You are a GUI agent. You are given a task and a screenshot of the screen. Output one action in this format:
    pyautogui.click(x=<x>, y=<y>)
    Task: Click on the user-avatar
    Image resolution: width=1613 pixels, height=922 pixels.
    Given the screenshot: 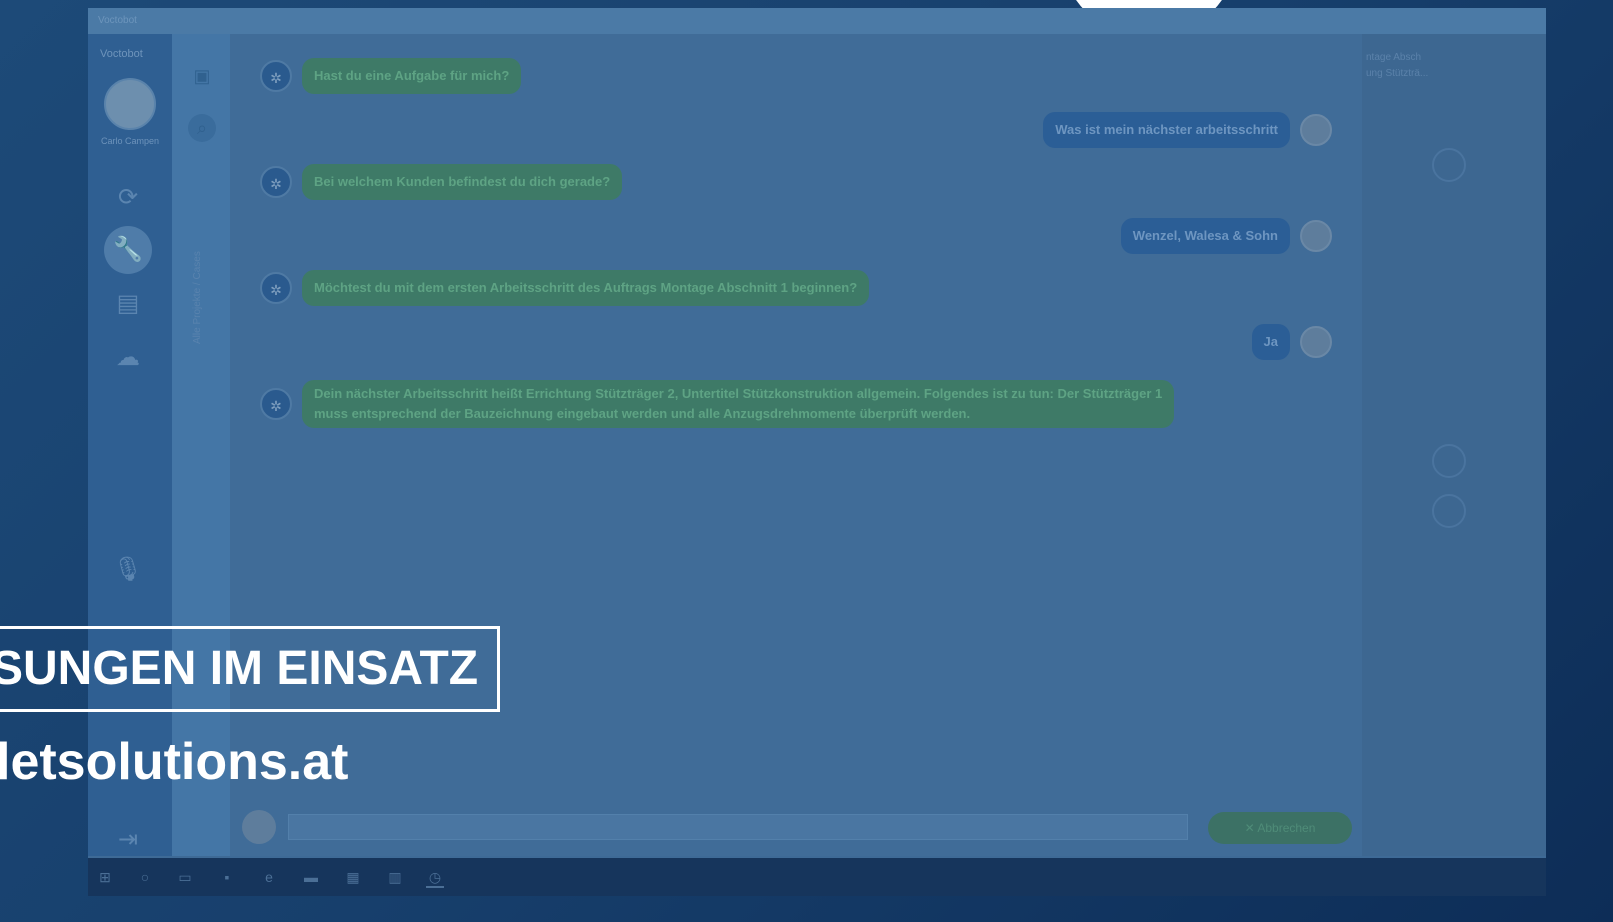 What is the action you would take?
    pyautogui.click(x=130, y=104)
    